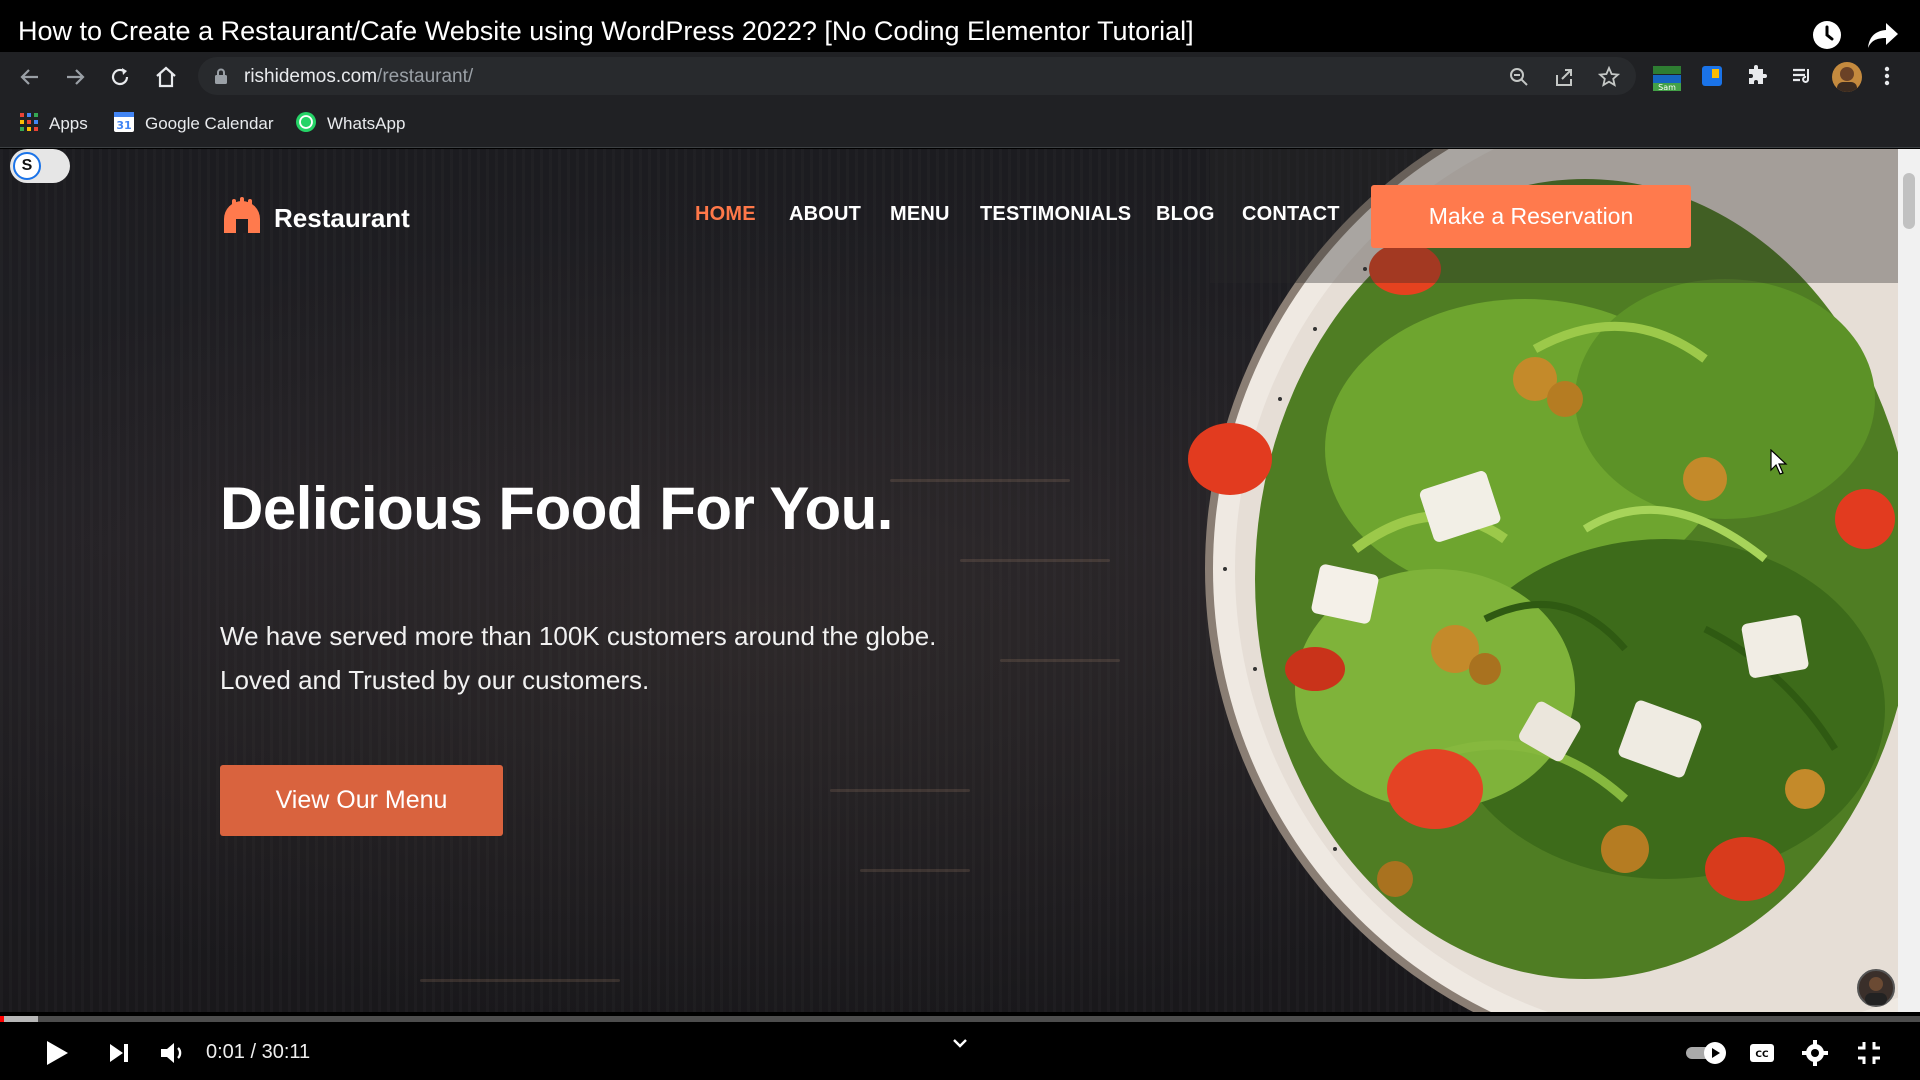 Image resolution: width=1920 pixels, height=1080 pixels. What do you see at coordinates (57, 1053) in the screenshot?
I see `play-icon` at bounding box center [57, 1053].